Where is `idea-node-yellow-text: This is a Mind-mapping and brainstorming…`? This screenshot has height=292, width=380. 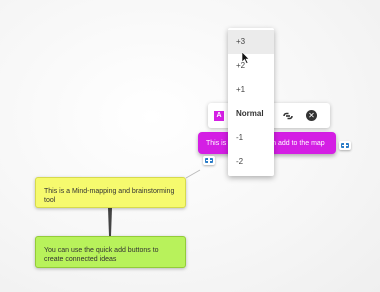
idea-node-yellow-text: This is a Mind-mapping and brainstorming… is located at coordinates (109, 196).